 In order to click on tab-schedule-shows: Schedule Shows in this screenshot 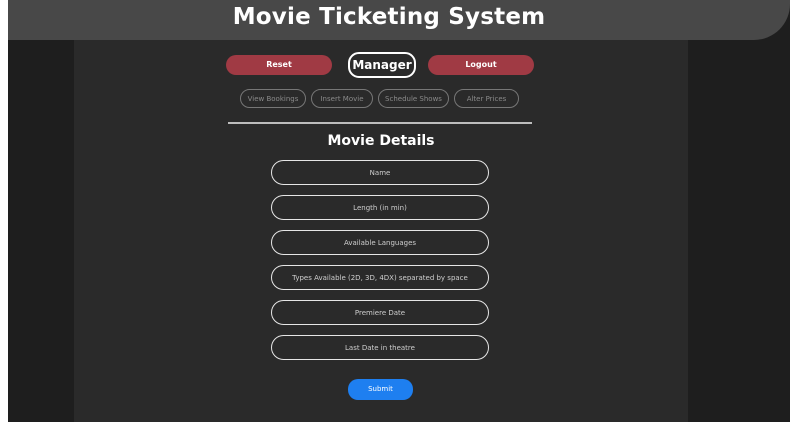, I will do `click(413, 98)`.